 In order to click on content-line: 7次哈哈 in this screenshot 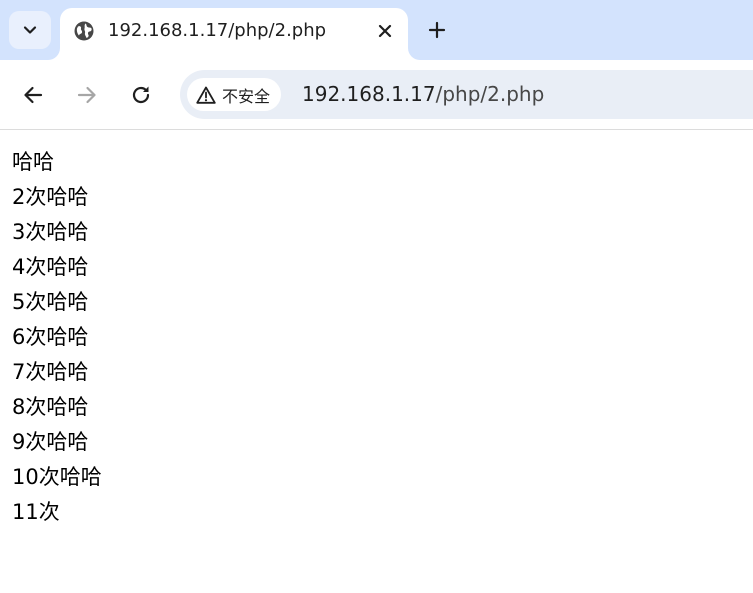, I will do `click(50, 372)`.